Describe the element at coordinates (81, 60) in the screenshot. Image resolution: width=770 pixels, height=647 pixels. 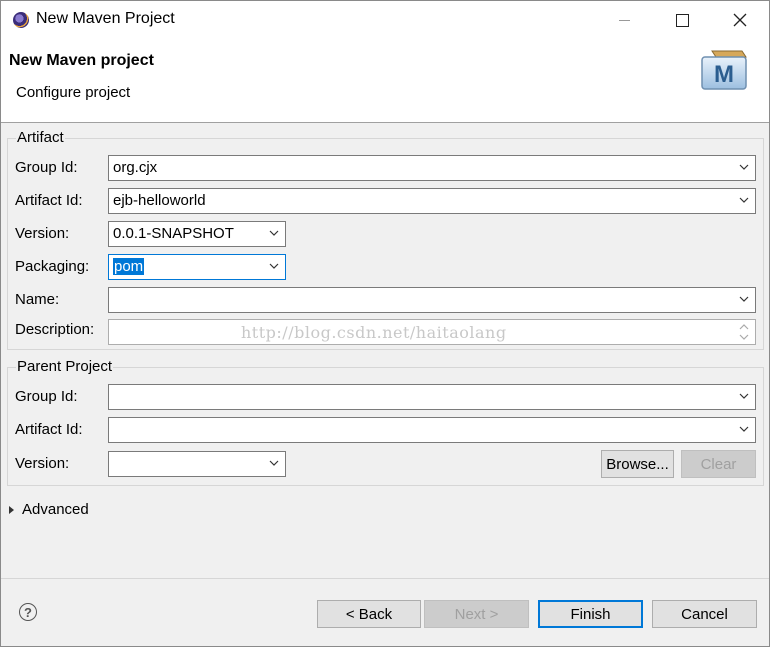
I see `page-title: New Maven project` at that location.